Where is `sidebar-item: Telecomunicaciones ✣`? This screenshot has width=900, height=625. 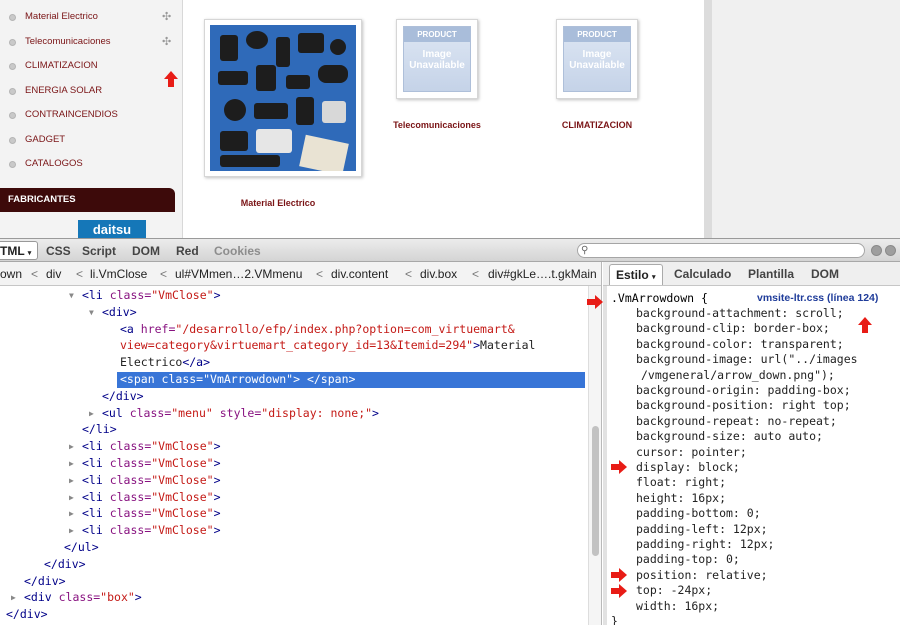 sidebar-item: Telecomunicaciones ✣ is located at coordinates (91, 43).